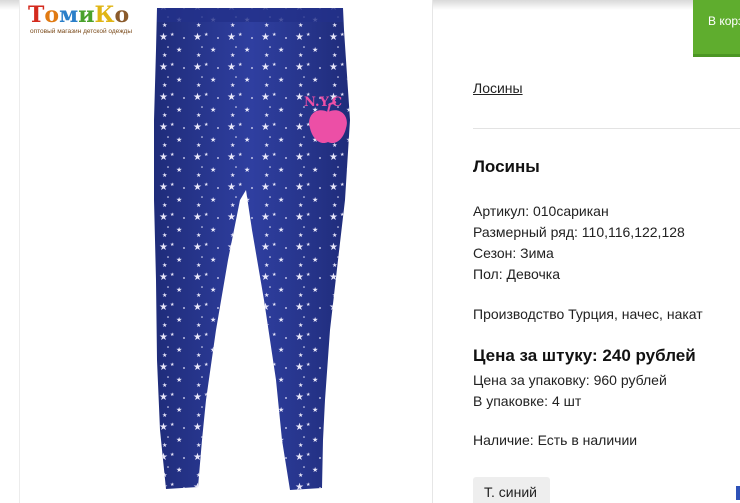 The height and width of the screenshot is (503, 740). Describe the element at coordinates (432, 251) in the screenshot. I see `panel-divider` at that location.